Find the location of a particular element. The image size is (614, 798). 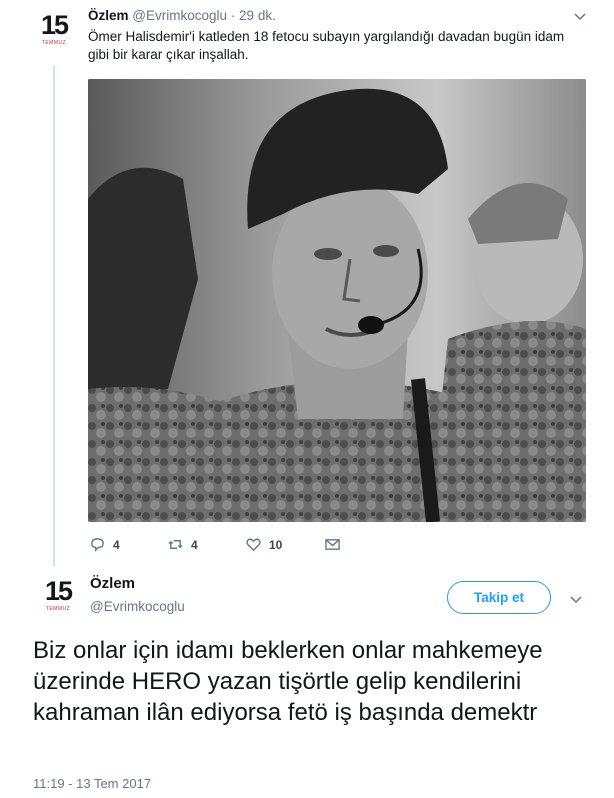

reply-count: 4 is located at coordinates (116, 544).